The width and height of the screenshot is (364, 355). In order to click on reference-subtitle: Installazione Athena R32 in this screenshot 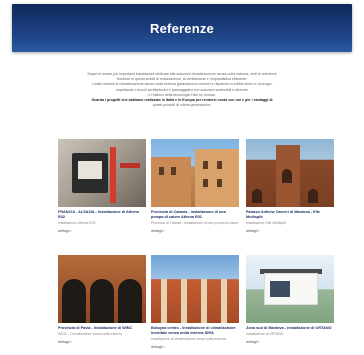, I will do `click(77, 223)`.